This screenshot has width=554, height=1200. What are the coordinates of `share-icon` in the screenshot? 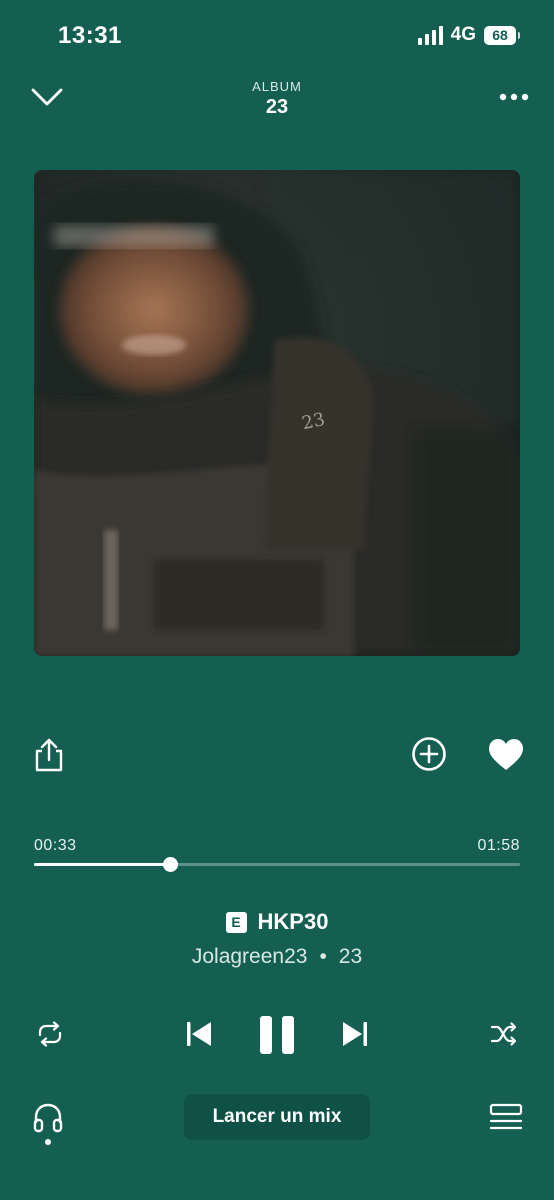 It's located at (49, 755).